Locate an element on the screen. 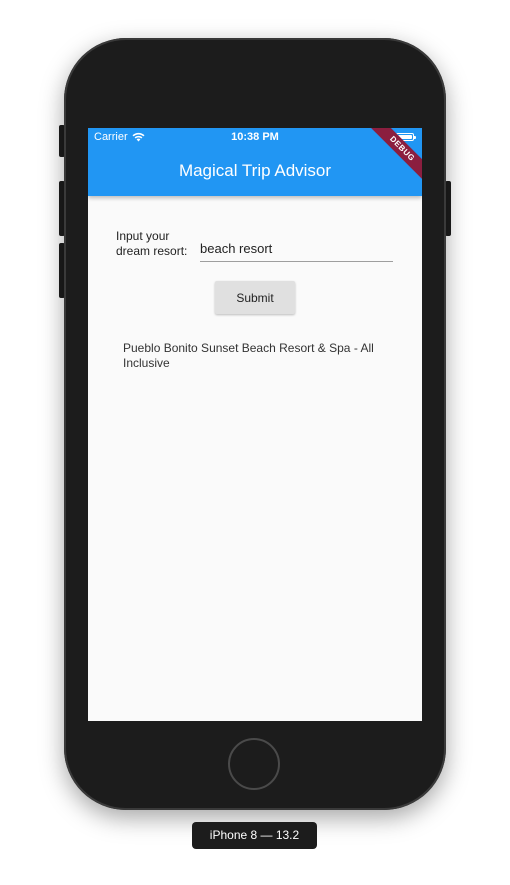 The image size is (510, 885). status-bar: Carrier 10:38 PM is located at coordinates (255, 138).